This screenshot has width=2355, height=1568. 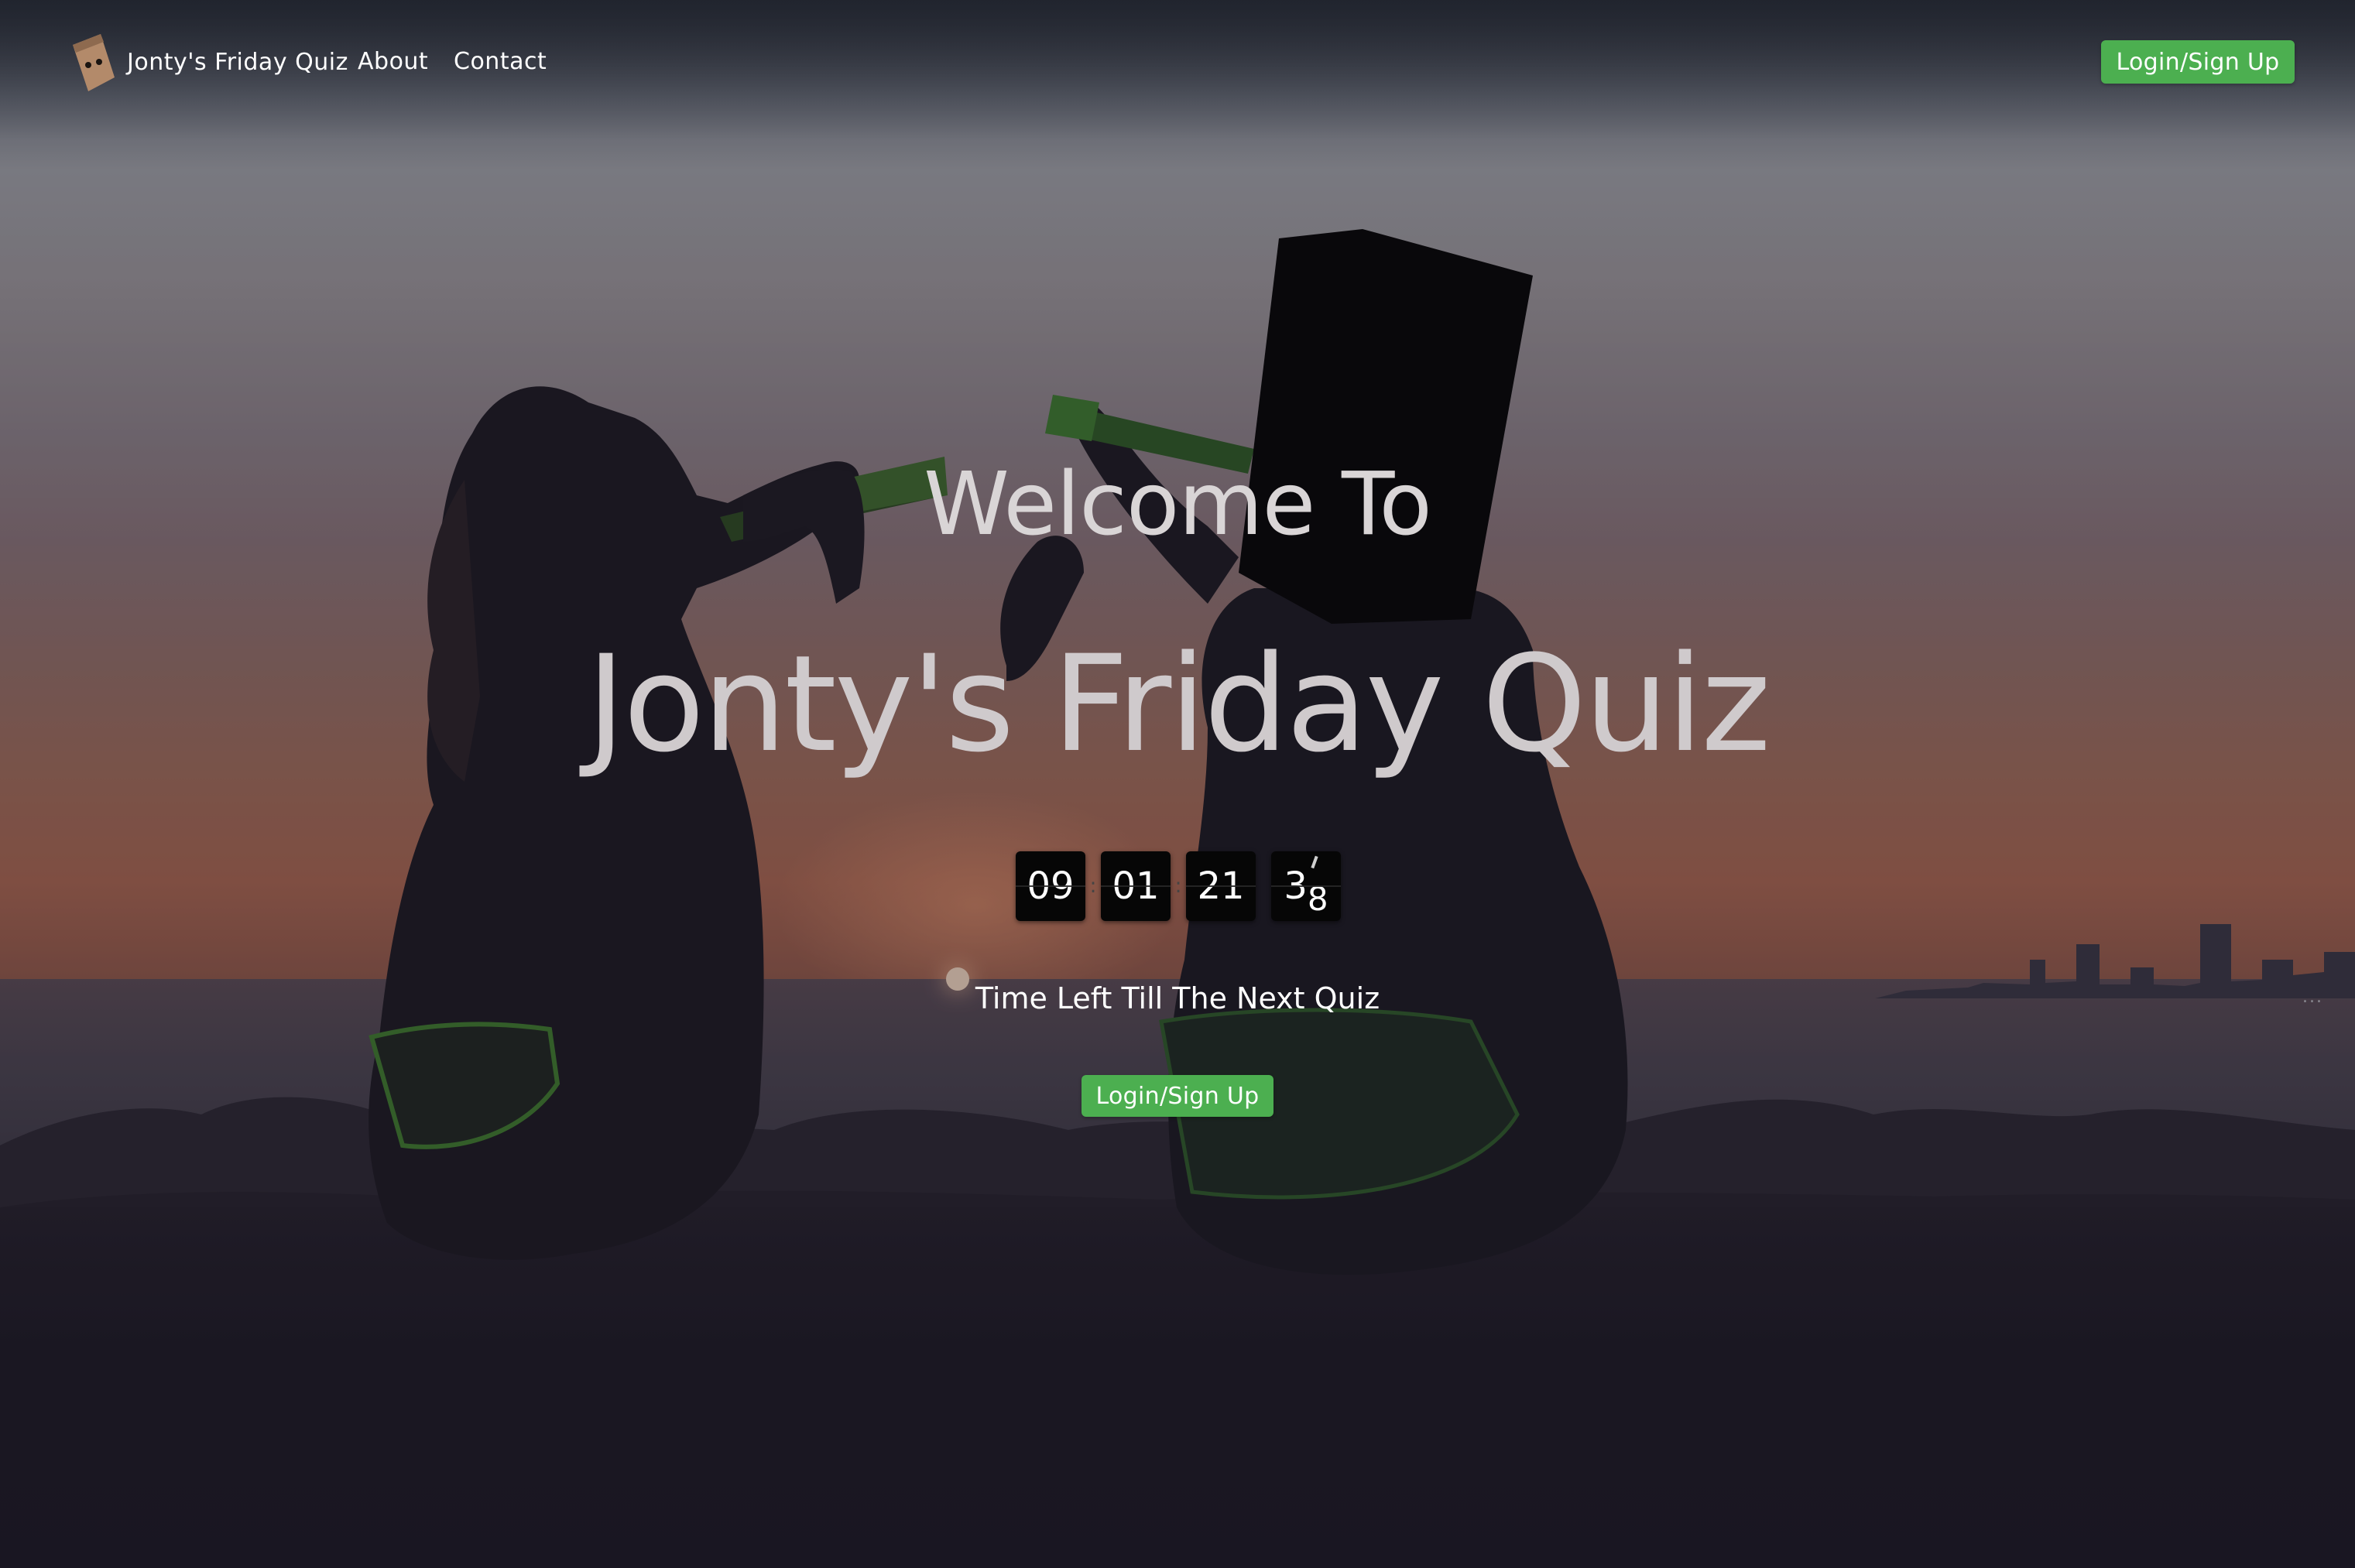 What do you see at coordinates (1296, 886) in the screenshot?
I see `countdown-seconds-tens: 3` at bounding box center [1296, 886].